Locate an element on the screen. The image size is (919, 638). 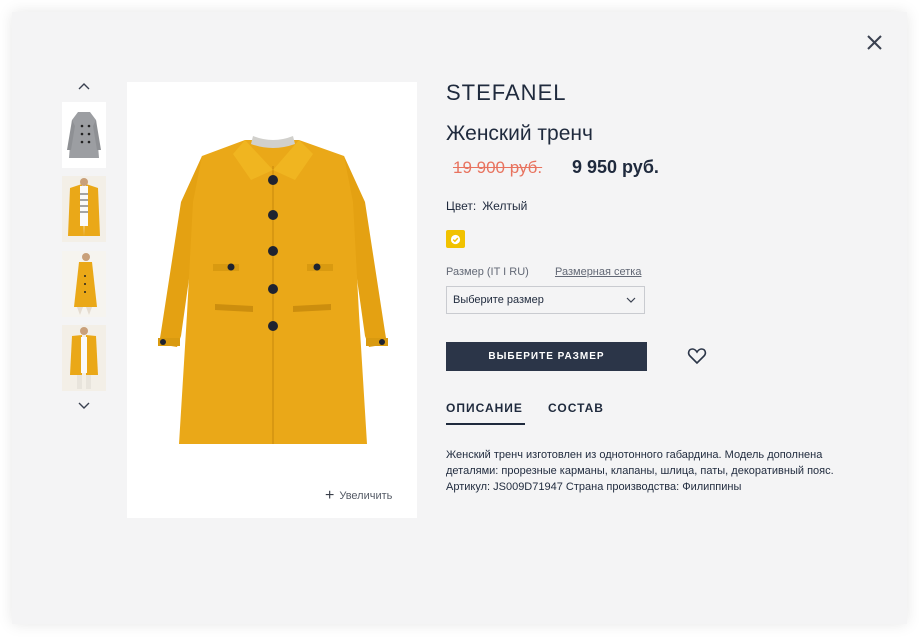
old-price: 19 900 руб. is located at coordinates (498, 167).